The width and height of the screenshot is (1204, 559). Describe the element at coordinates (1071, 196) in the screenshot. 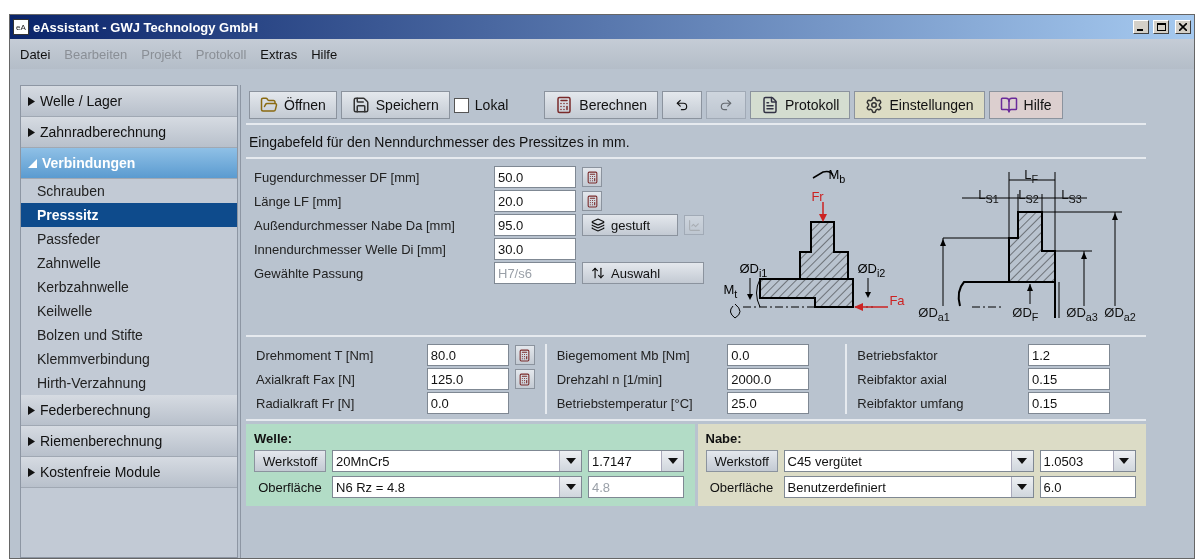

I see `diagram-label: L$_{S3}$` at that location.